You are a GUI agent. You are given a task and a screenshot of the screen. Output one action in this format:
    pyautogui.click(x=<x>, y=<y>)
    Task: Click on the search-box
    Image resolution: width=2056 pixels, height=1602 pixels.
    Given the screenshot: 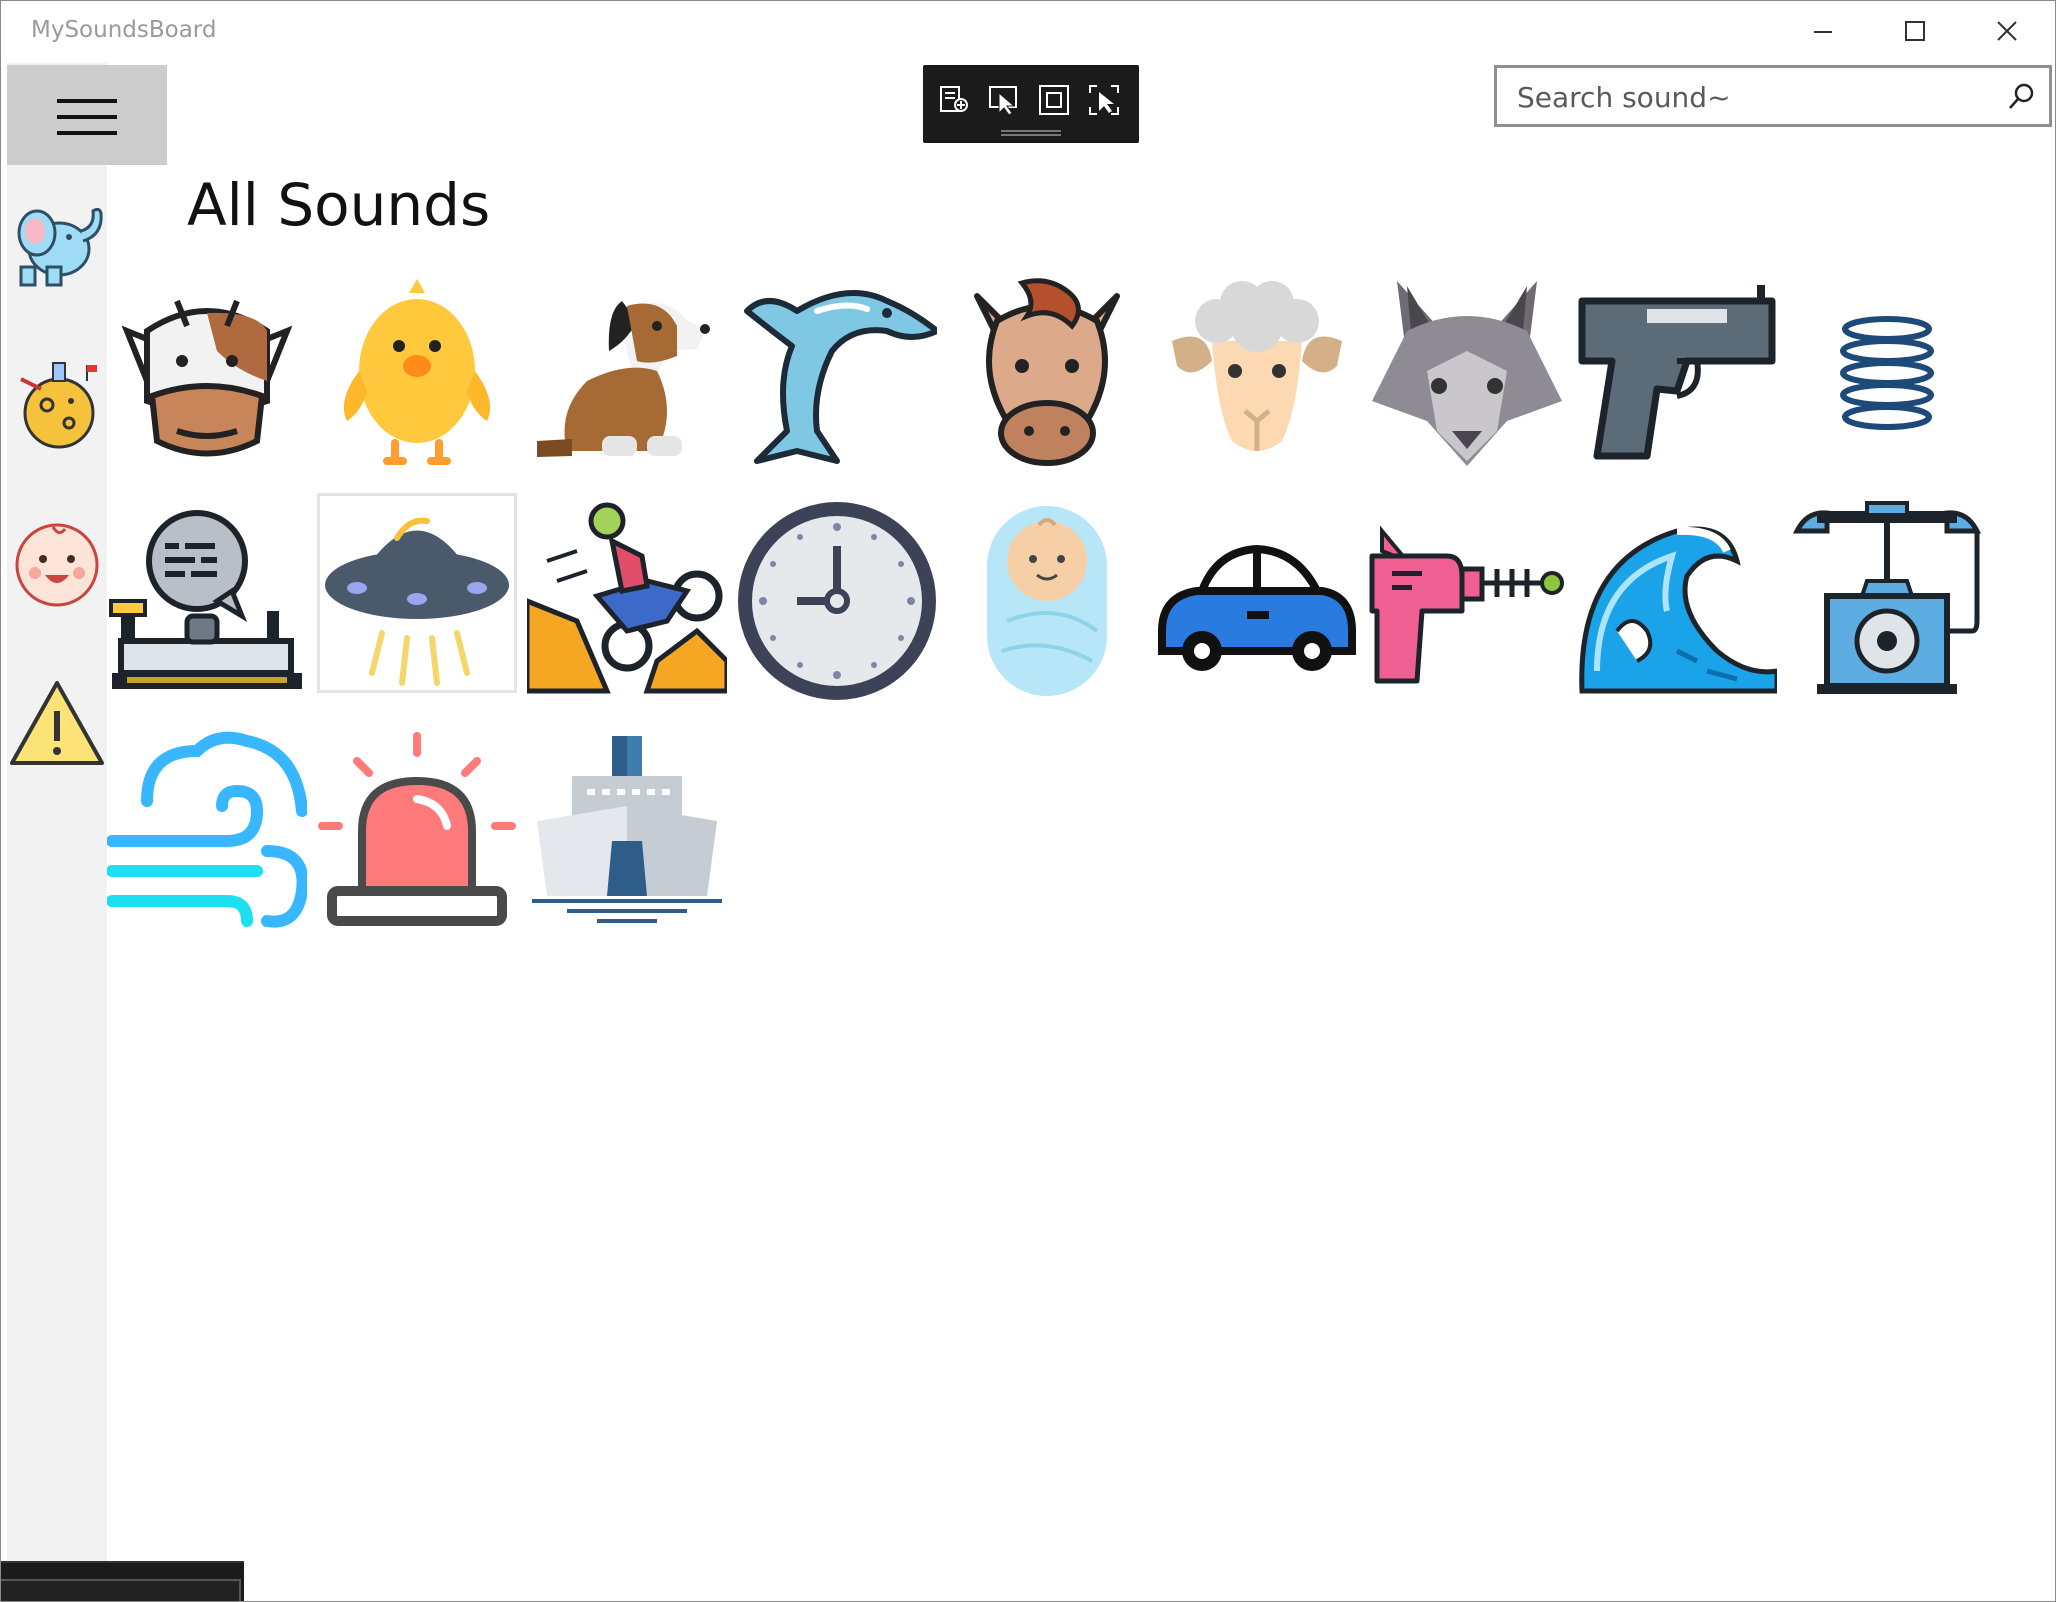 What is the action you would take?
    pyautogui.click(x=1773, y=96)
    